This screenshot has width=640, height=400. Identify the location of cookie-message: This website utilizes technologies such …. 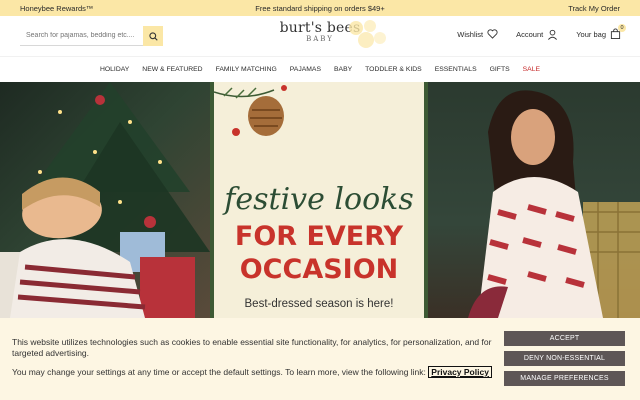
(252, 347).